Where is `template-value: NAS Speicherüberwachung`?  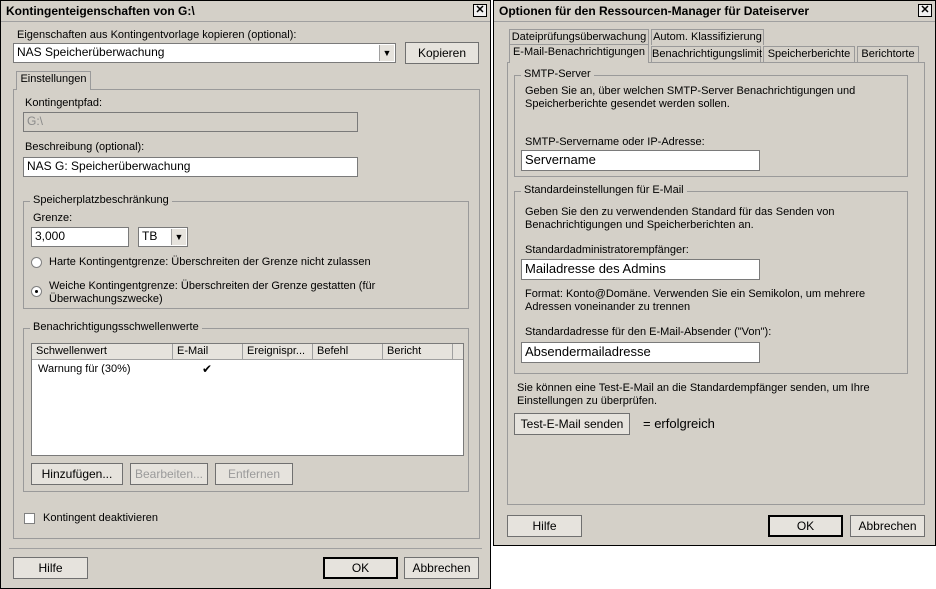
template-value: NAS Speicherüberwachung is located at coordinates (91, 52).